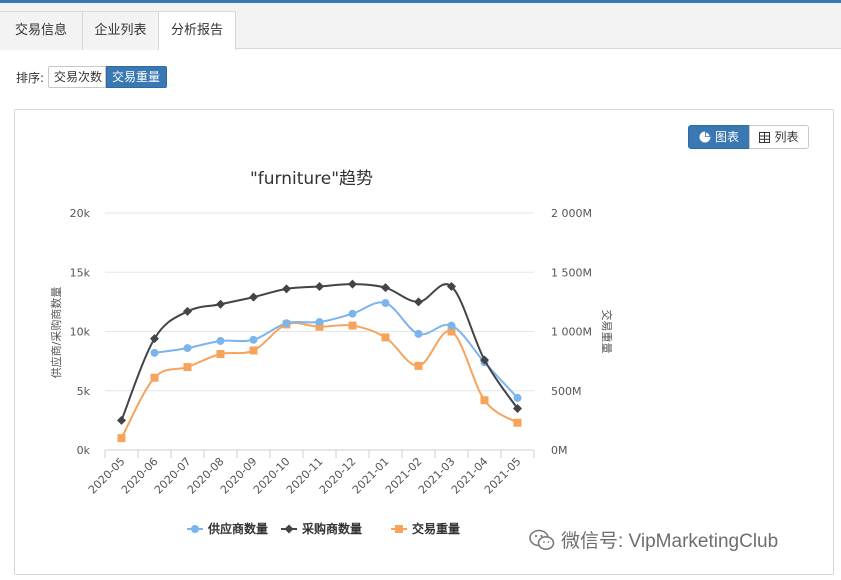 The height and width of the screenshot is (580, 841). Describe the element at coordinates (571, 213) in the screenshot. I see `y-right-tick-label: 2 000M` at that location.